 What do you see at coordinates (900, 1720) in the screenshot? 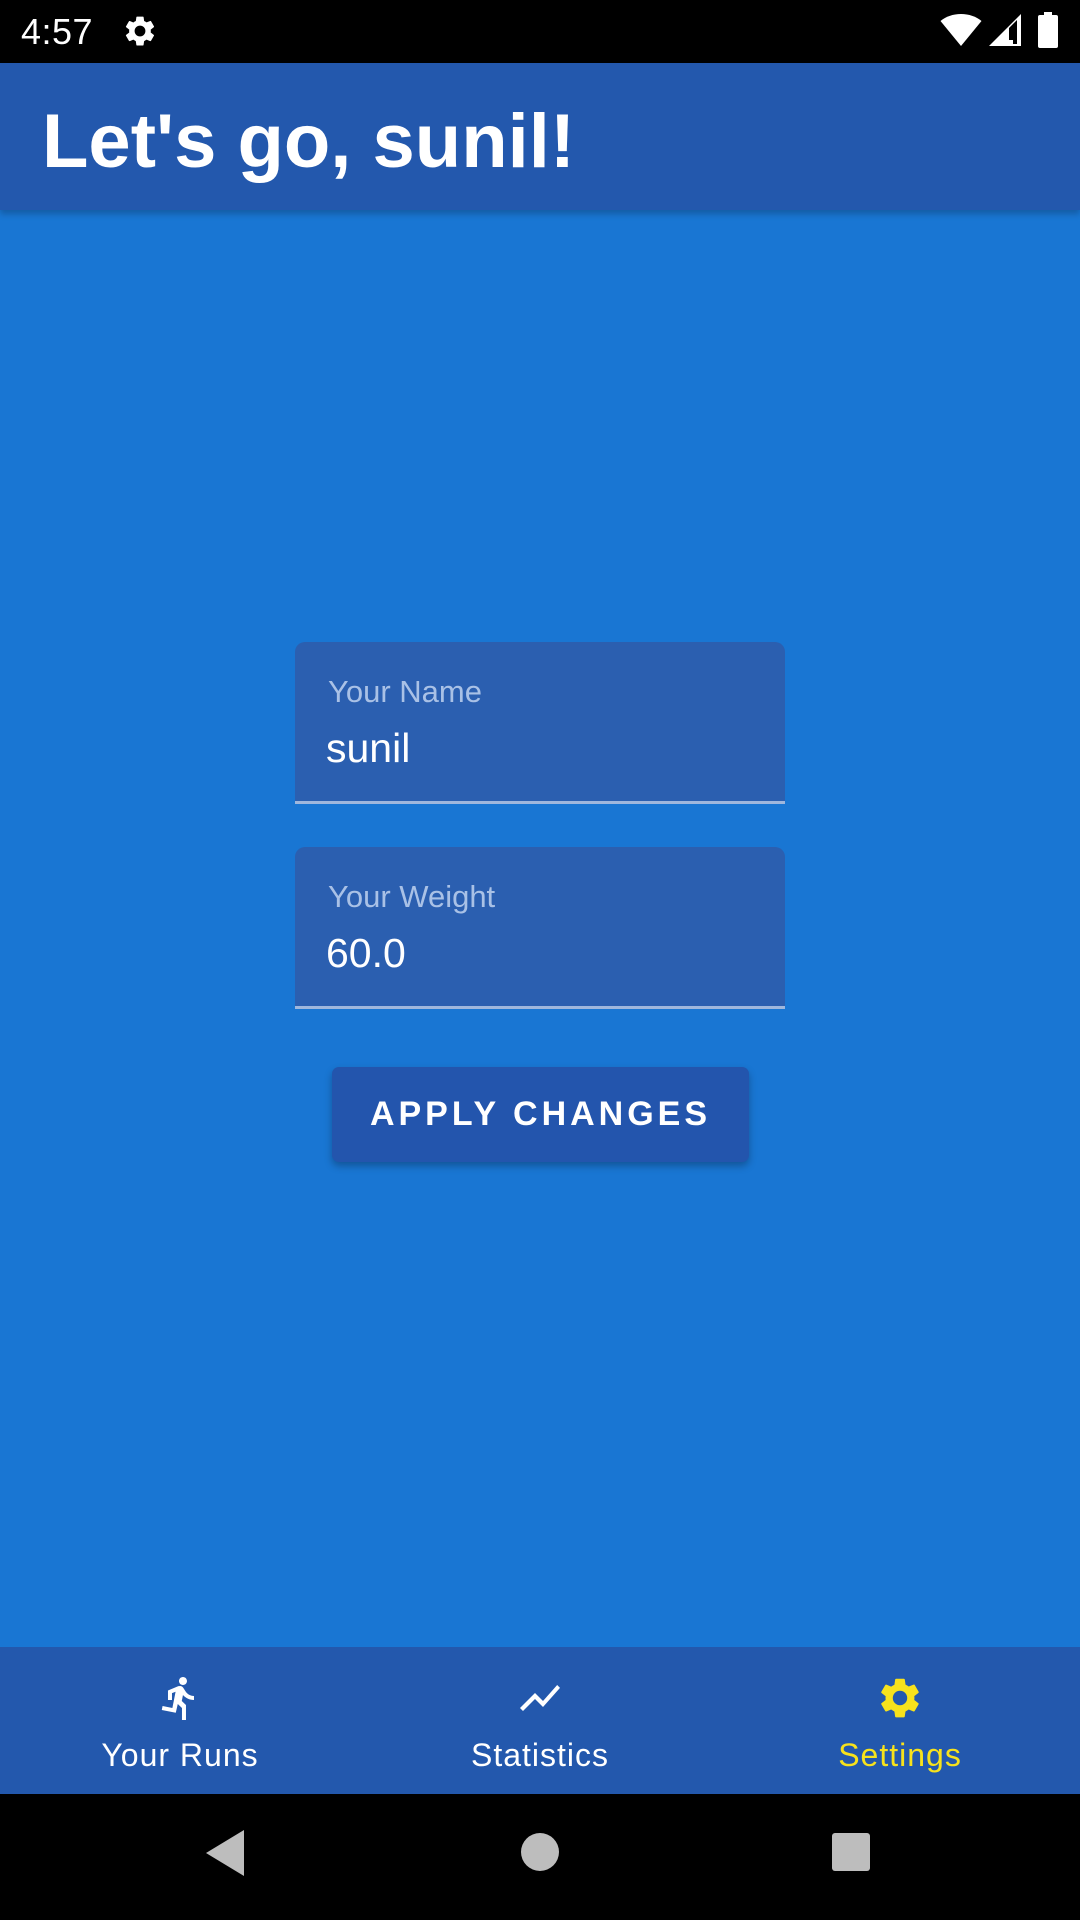
I see `nav-item-settings: Settings` at bounding box center [900, 1720].